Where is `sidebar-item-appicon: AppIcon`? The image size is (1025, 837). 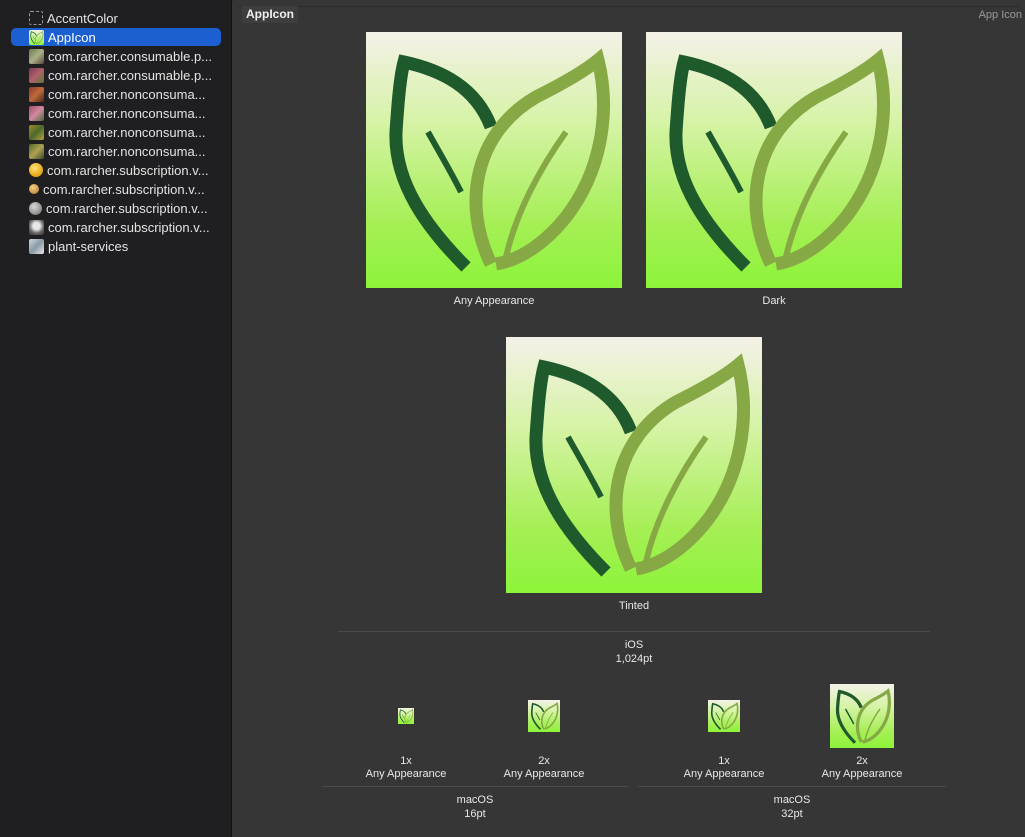 sidebar-item-appicon: AppIcon is located at coordinates (116, 37).